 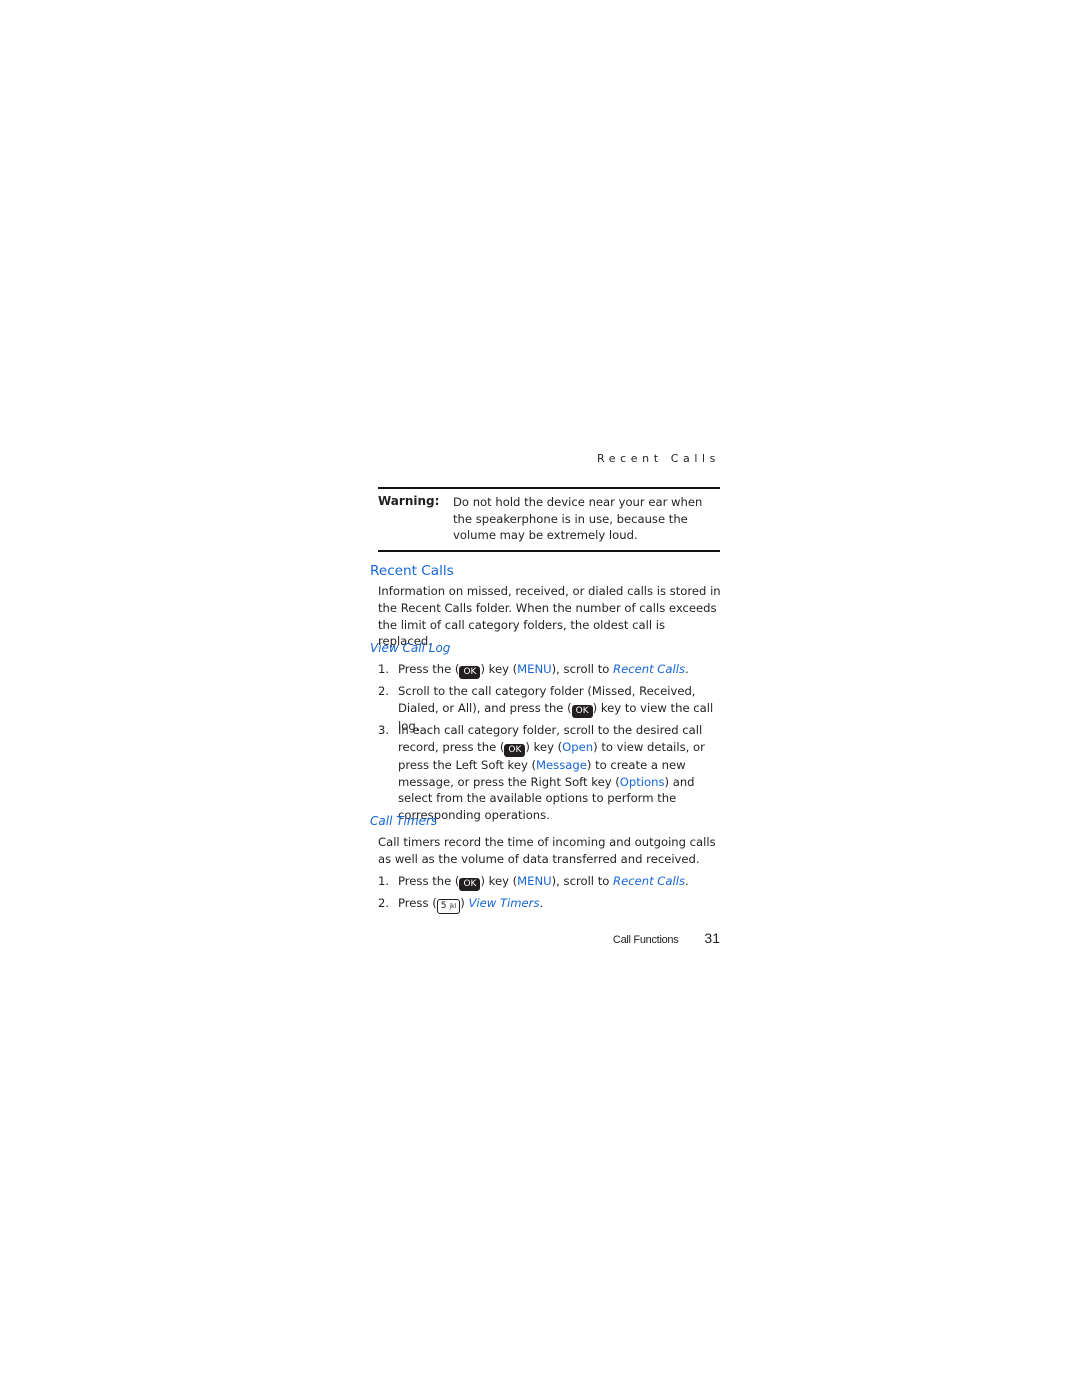 What do you see at coordinates (504, 903) in the screenshot?
I see `menu-target: View Timers` at bounding box center [504, 903].